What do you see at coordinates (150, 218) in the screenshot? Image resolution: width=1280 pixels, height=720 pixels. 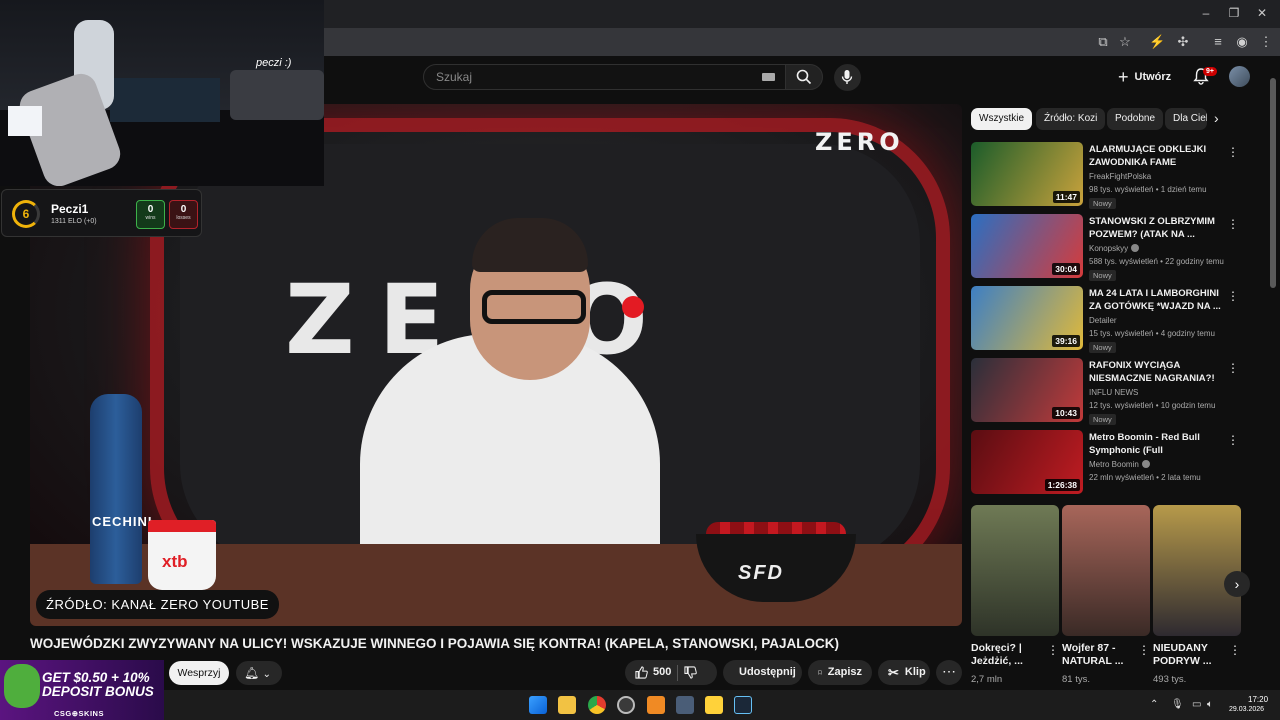 I see `wins-label: wins` at bounding box center [150, 218].